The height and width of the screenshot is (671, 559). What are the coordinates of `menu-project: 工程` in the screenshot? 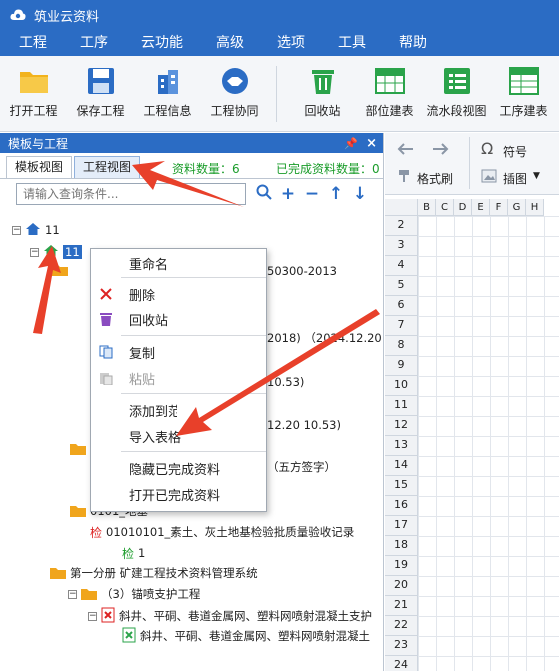 It's located at (30, 43).